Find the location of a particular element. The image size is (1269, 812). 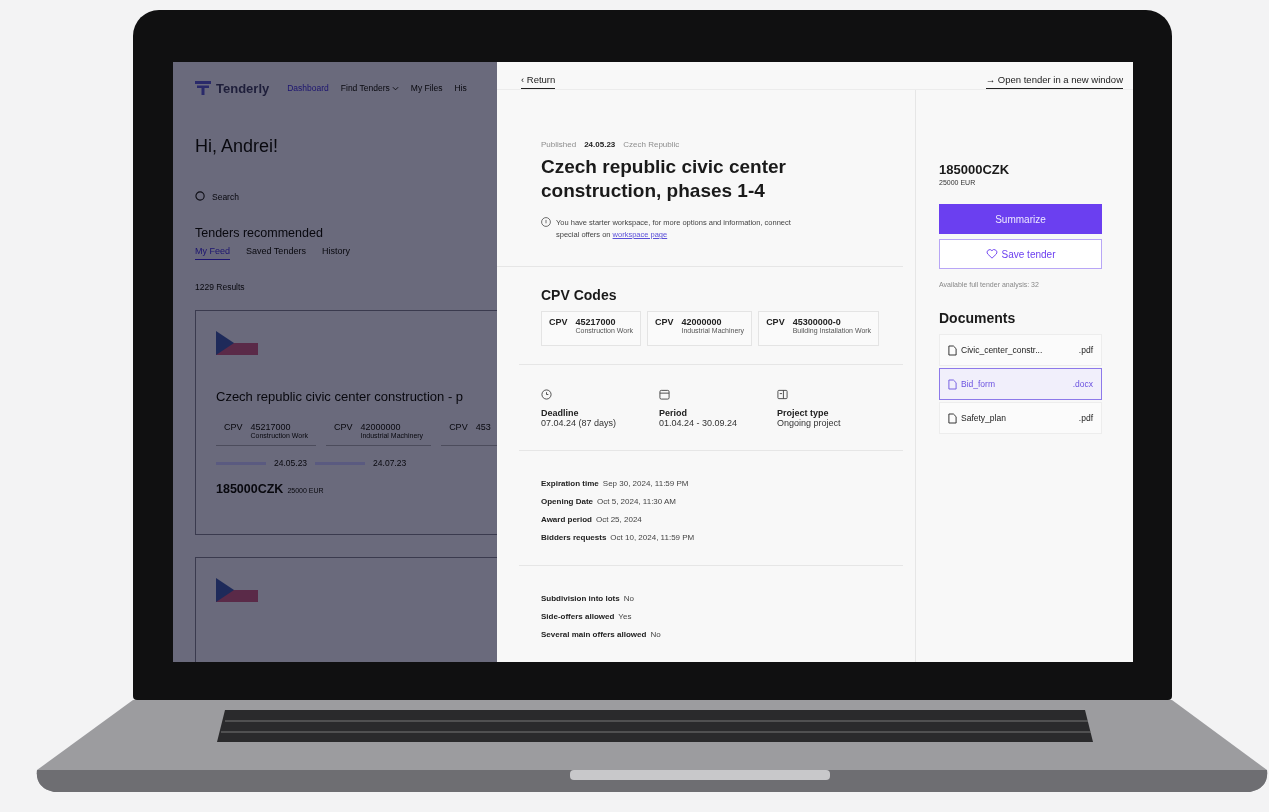

date-label: Opening Date is located at coordinates (567, 502).